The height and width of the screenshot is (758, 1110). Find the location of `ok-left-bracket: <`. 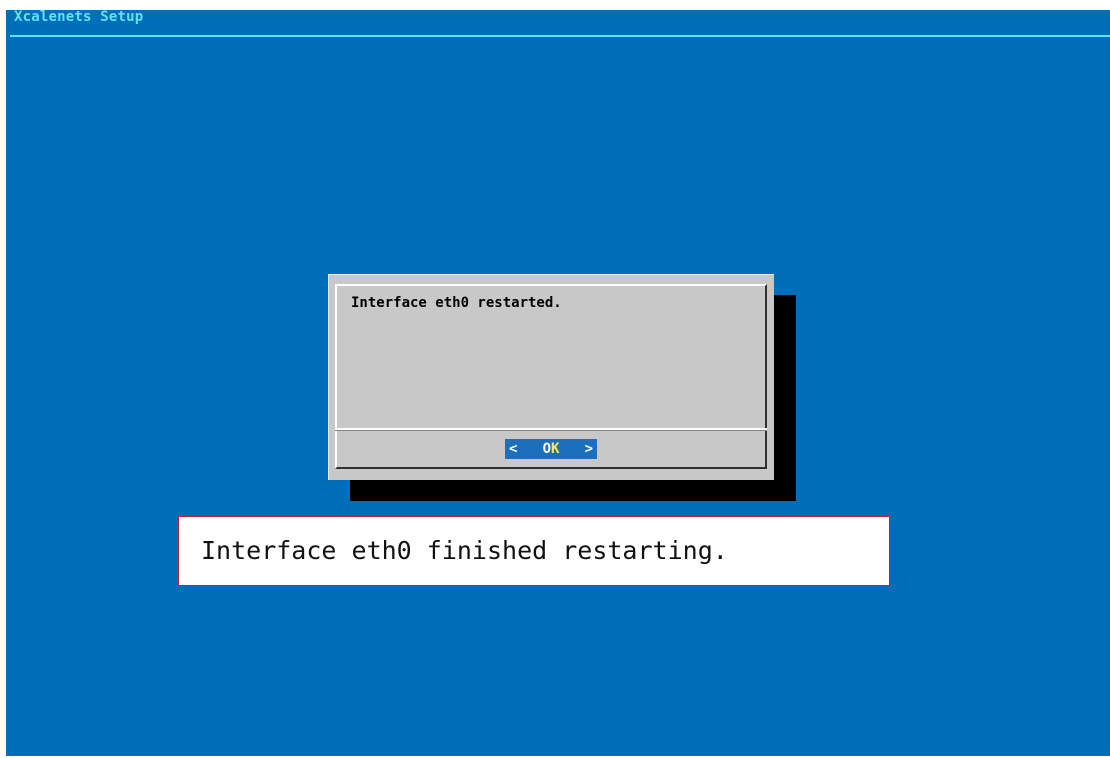

ok-left-bracket: < is located at coordinates (513, 449).